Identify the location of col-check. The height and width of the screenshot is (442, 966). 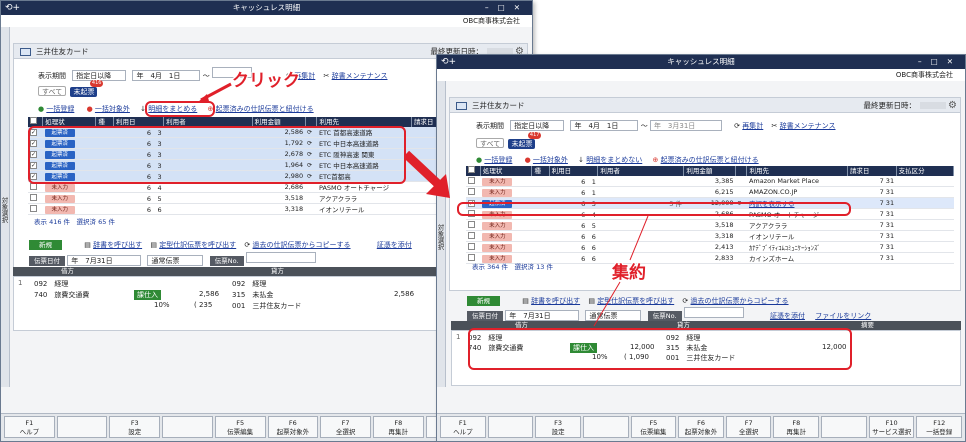
(473, 171).